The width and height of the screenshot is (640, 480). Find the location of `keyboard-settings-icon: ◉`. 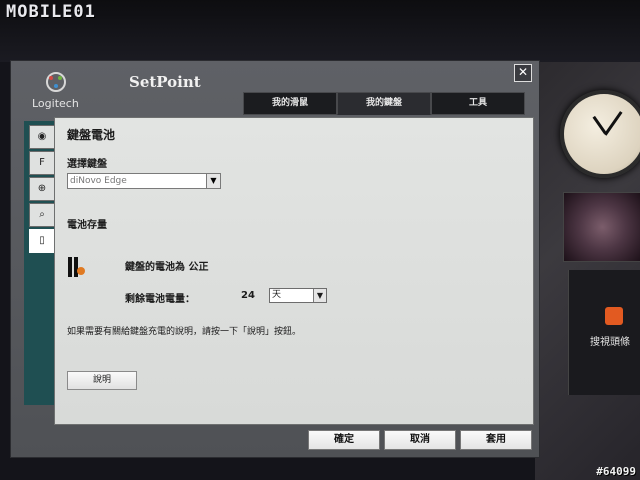

keyboard-settings-icon: ◉ is located at coordinates (42, 137).